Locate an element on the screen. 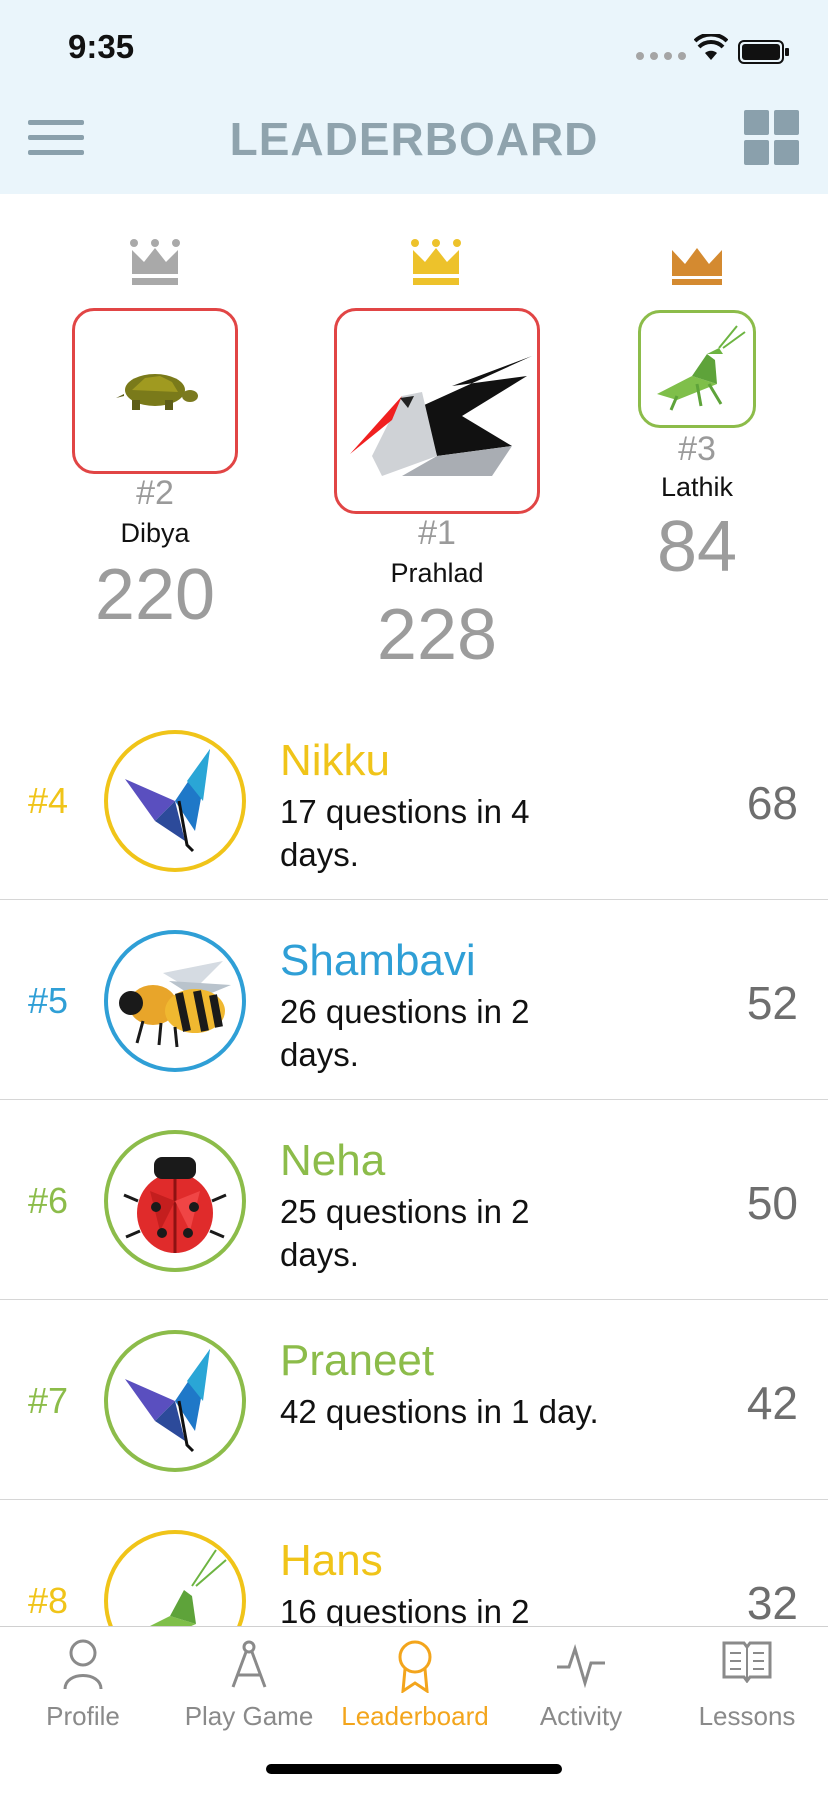 This screenshot has width=828, height=1793. bronze-crown-icon is located at coordinates (697, 266).